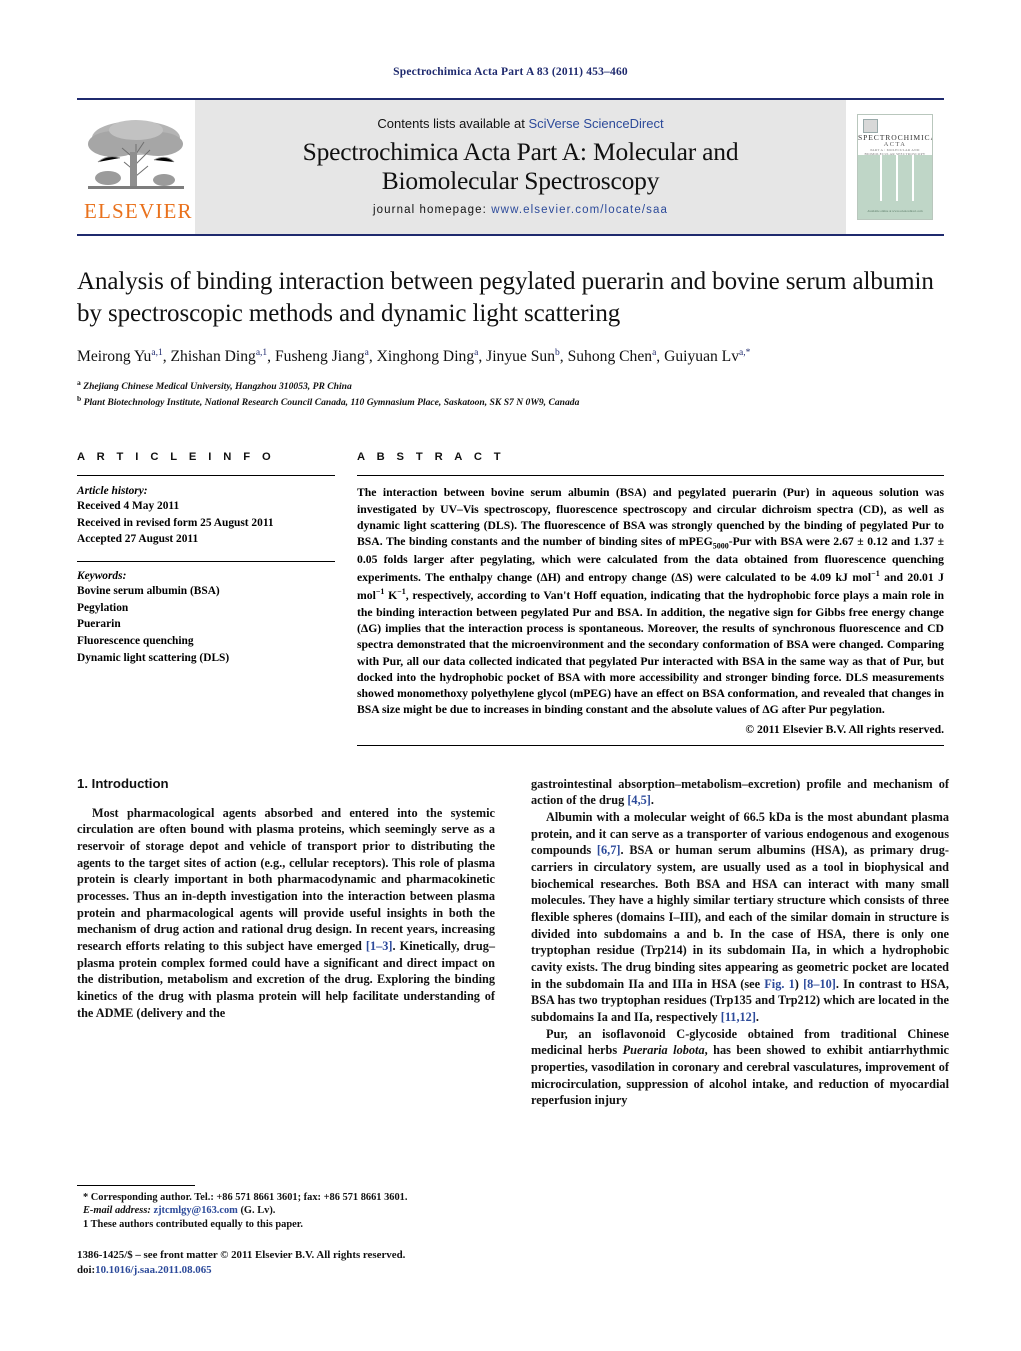  I want to click on author-item: Meirong Yua,1,, so click(124, 356).